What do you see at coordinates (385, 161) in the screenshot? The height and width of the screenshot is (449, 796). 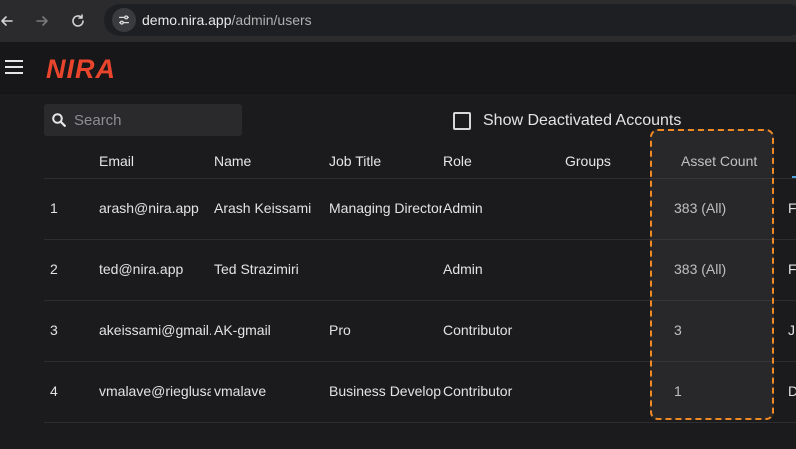 I see `column-header-job-title: Job Title` at bounding box center [385, 161].